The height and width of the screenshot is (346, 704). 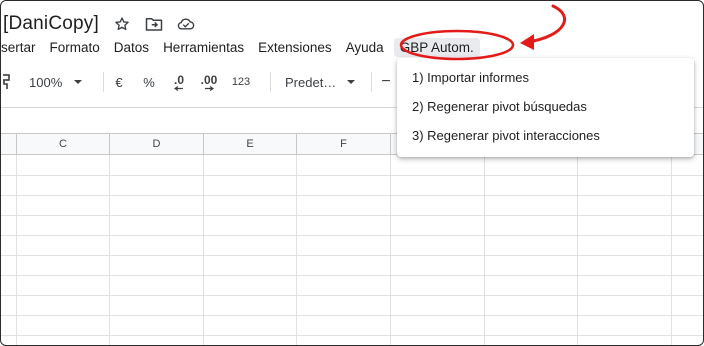 What do you see at coordinates (365, 47) in the screenshot?
I see `menu-ayuda: Ayuda` at bounding box center [365, 47].